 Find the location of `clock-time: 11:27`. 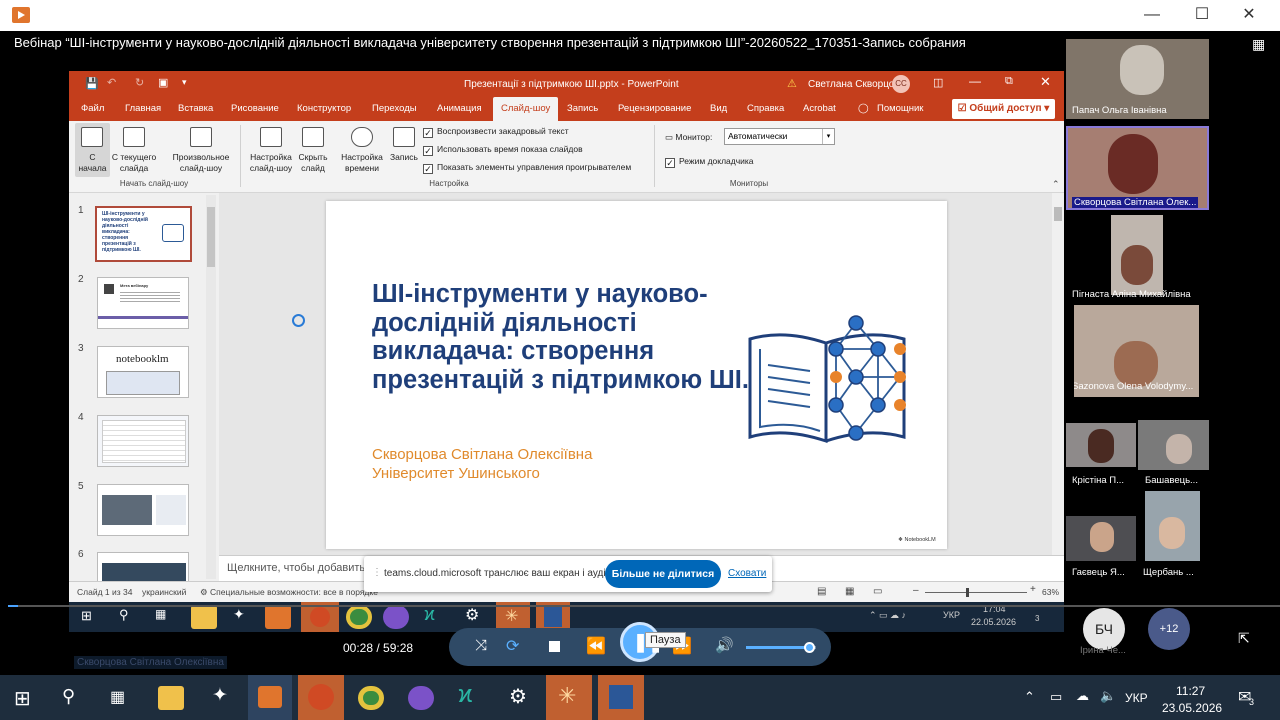

clock-time: 11:27 is located at coordinates (1190, 691).